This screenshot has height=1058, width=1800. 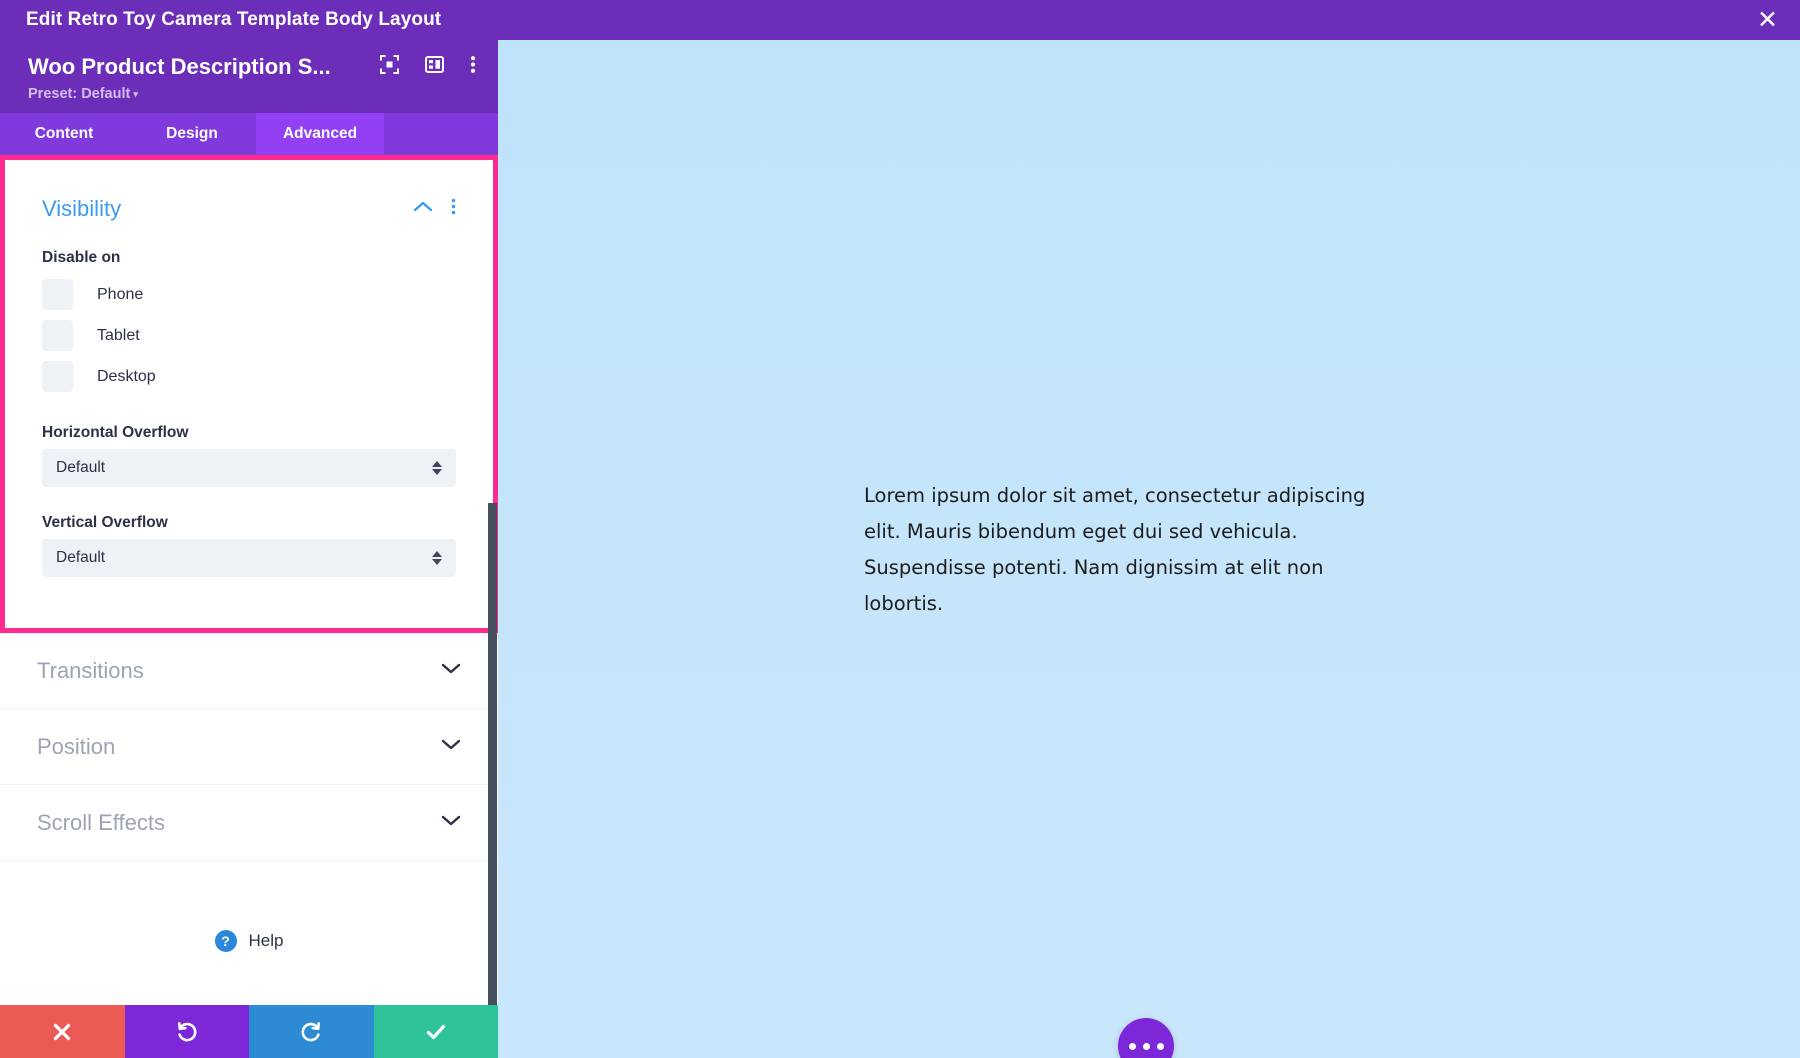 What do you see at coordinates (266, 940) in the screenshot?
I see `help-label: Help` at bounding box center [266, 940].